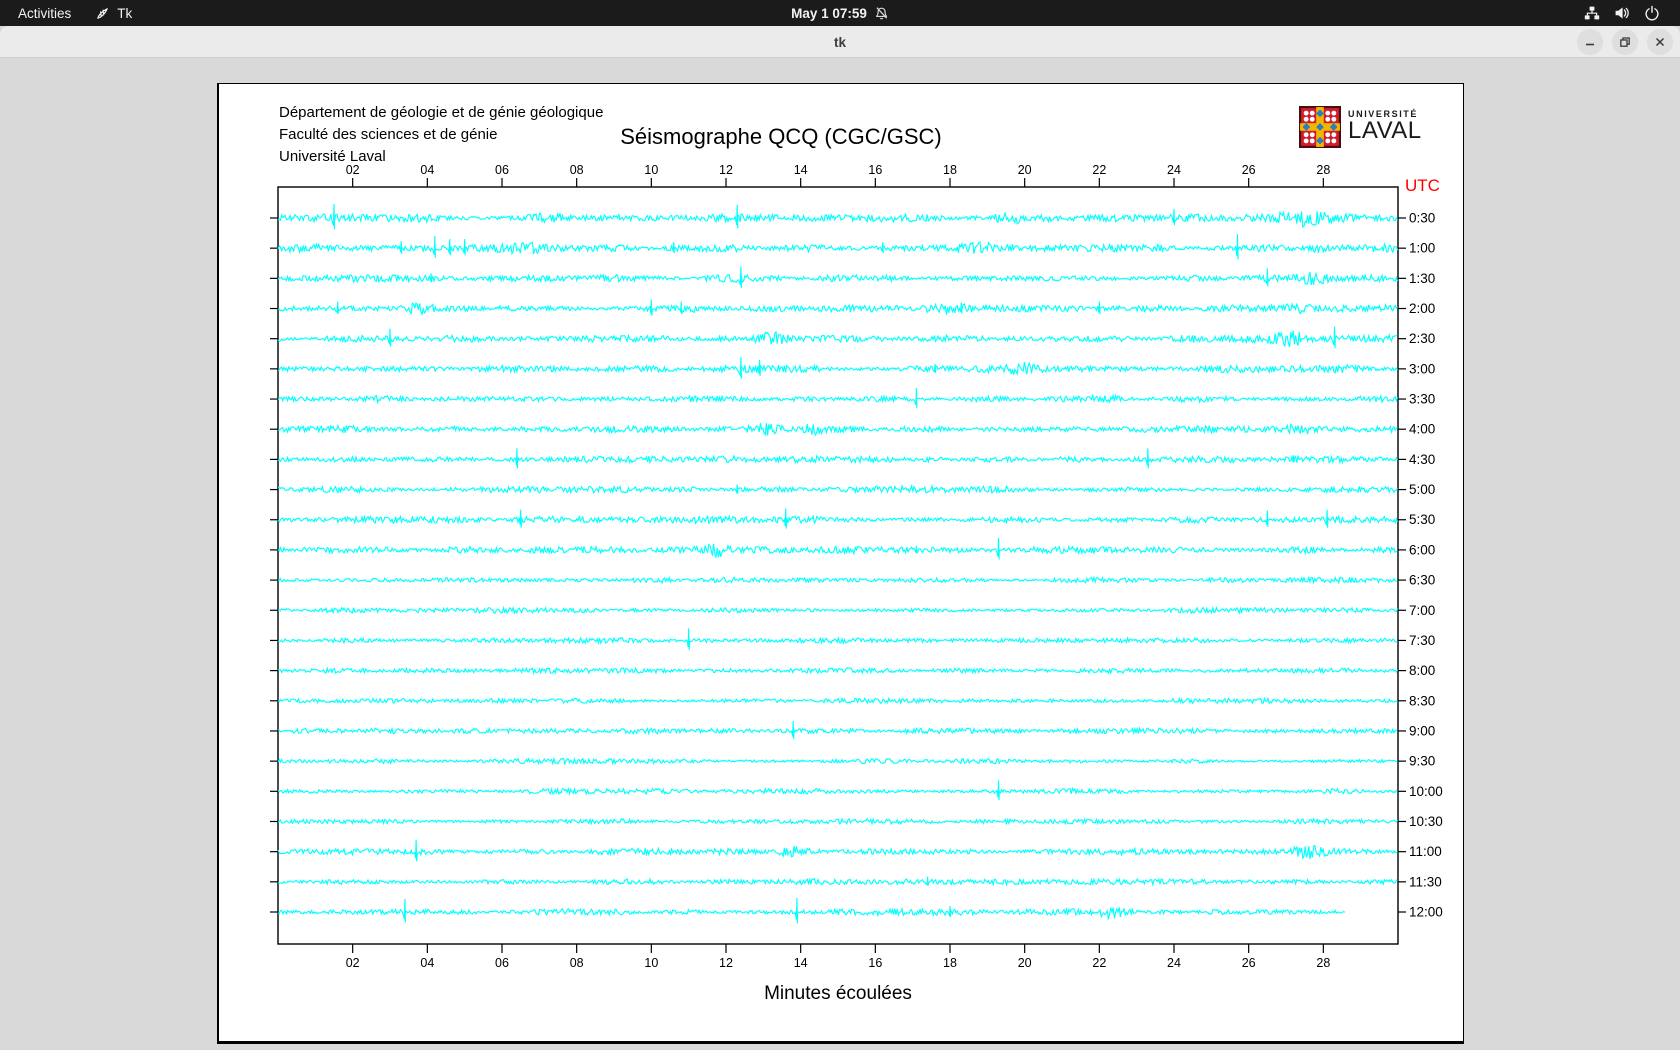 Image resolution: width=1680 pixels, height=1050 pixels. What do you see at coordinates (113, 13) in the screenshot?
I see `app-menu-button: Tk` at bounding box center [113, 13].